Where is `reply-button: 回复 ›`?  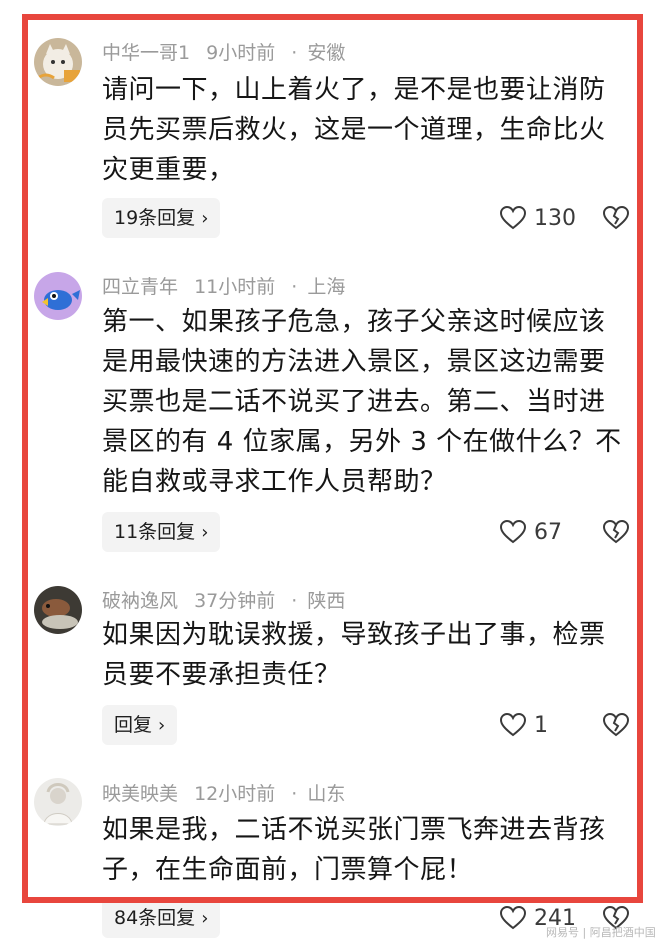
reply-button: 回复 › is located at coordinates (140, 725).